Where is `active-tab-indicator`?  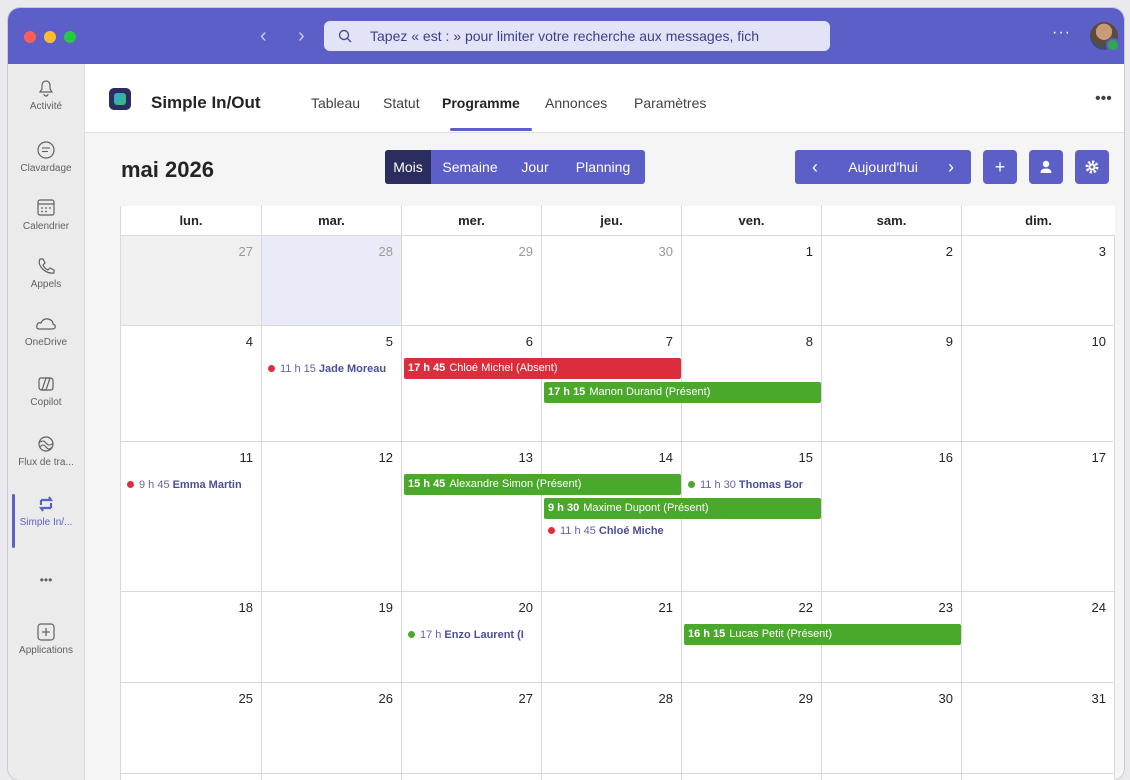
active-tab-indicator is located at coordinates (491, 129).